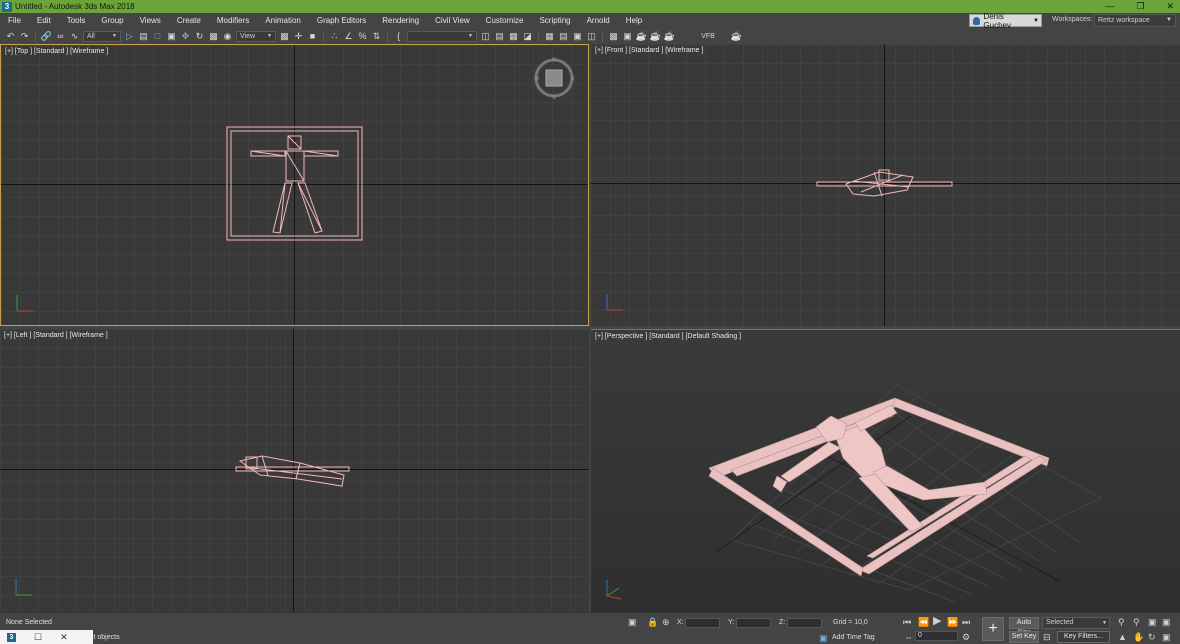 This screenshot has height=644, width=1180. Describe the element at coordinates (129, 36) in the screenshot. I see `select-object-icon: ▷` at that location.